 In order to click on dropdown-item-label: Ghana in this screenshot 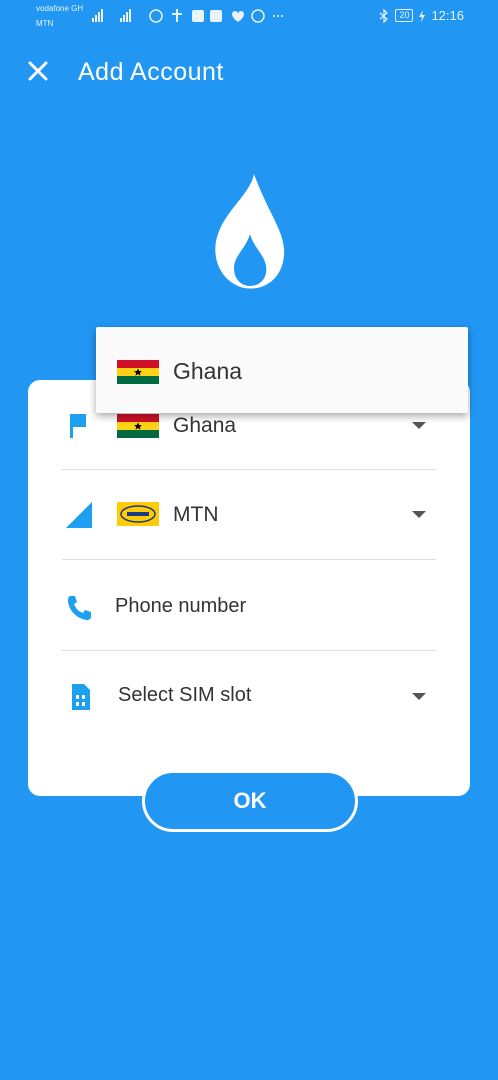, I will do `click(208, 371)`.